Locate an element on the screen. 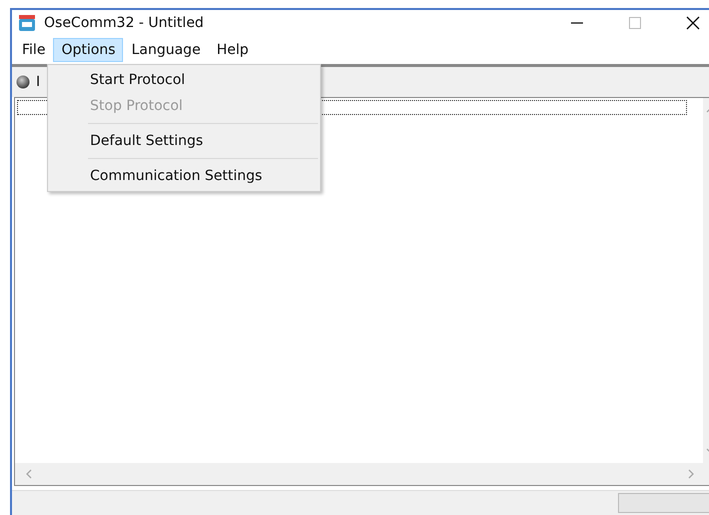  window-title: OseComm32 - Untitled is located at coordinates (124, 23).